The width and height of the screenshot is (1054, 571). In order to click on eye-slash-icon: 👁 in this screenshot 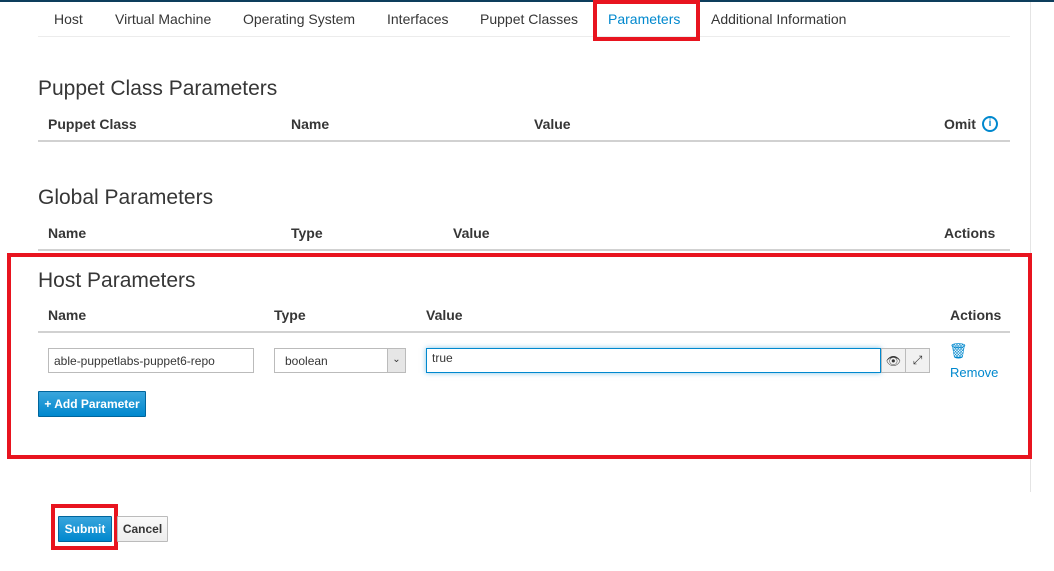, I will do `click(893, 360)`.